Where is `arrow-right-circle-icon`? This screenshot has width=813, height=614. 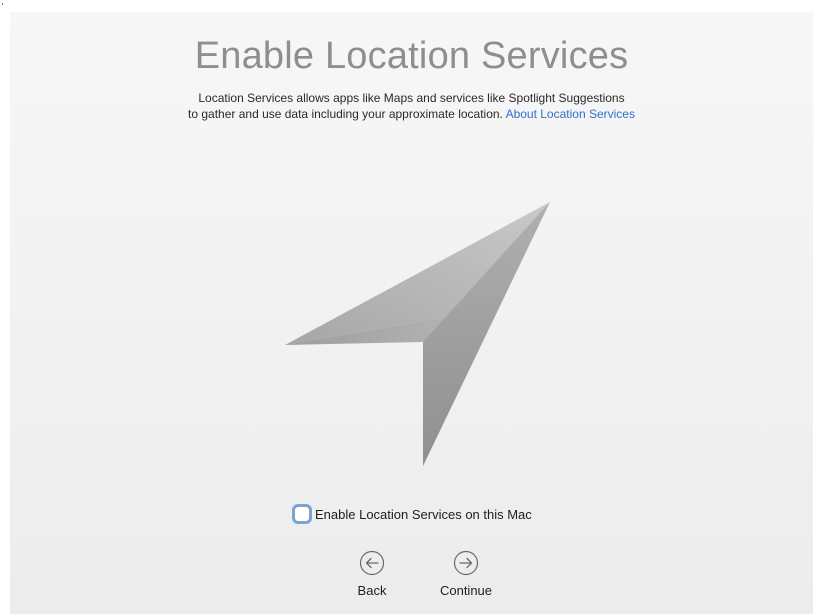
arrow-right-circle-icon is located at coordinates (466, 563).